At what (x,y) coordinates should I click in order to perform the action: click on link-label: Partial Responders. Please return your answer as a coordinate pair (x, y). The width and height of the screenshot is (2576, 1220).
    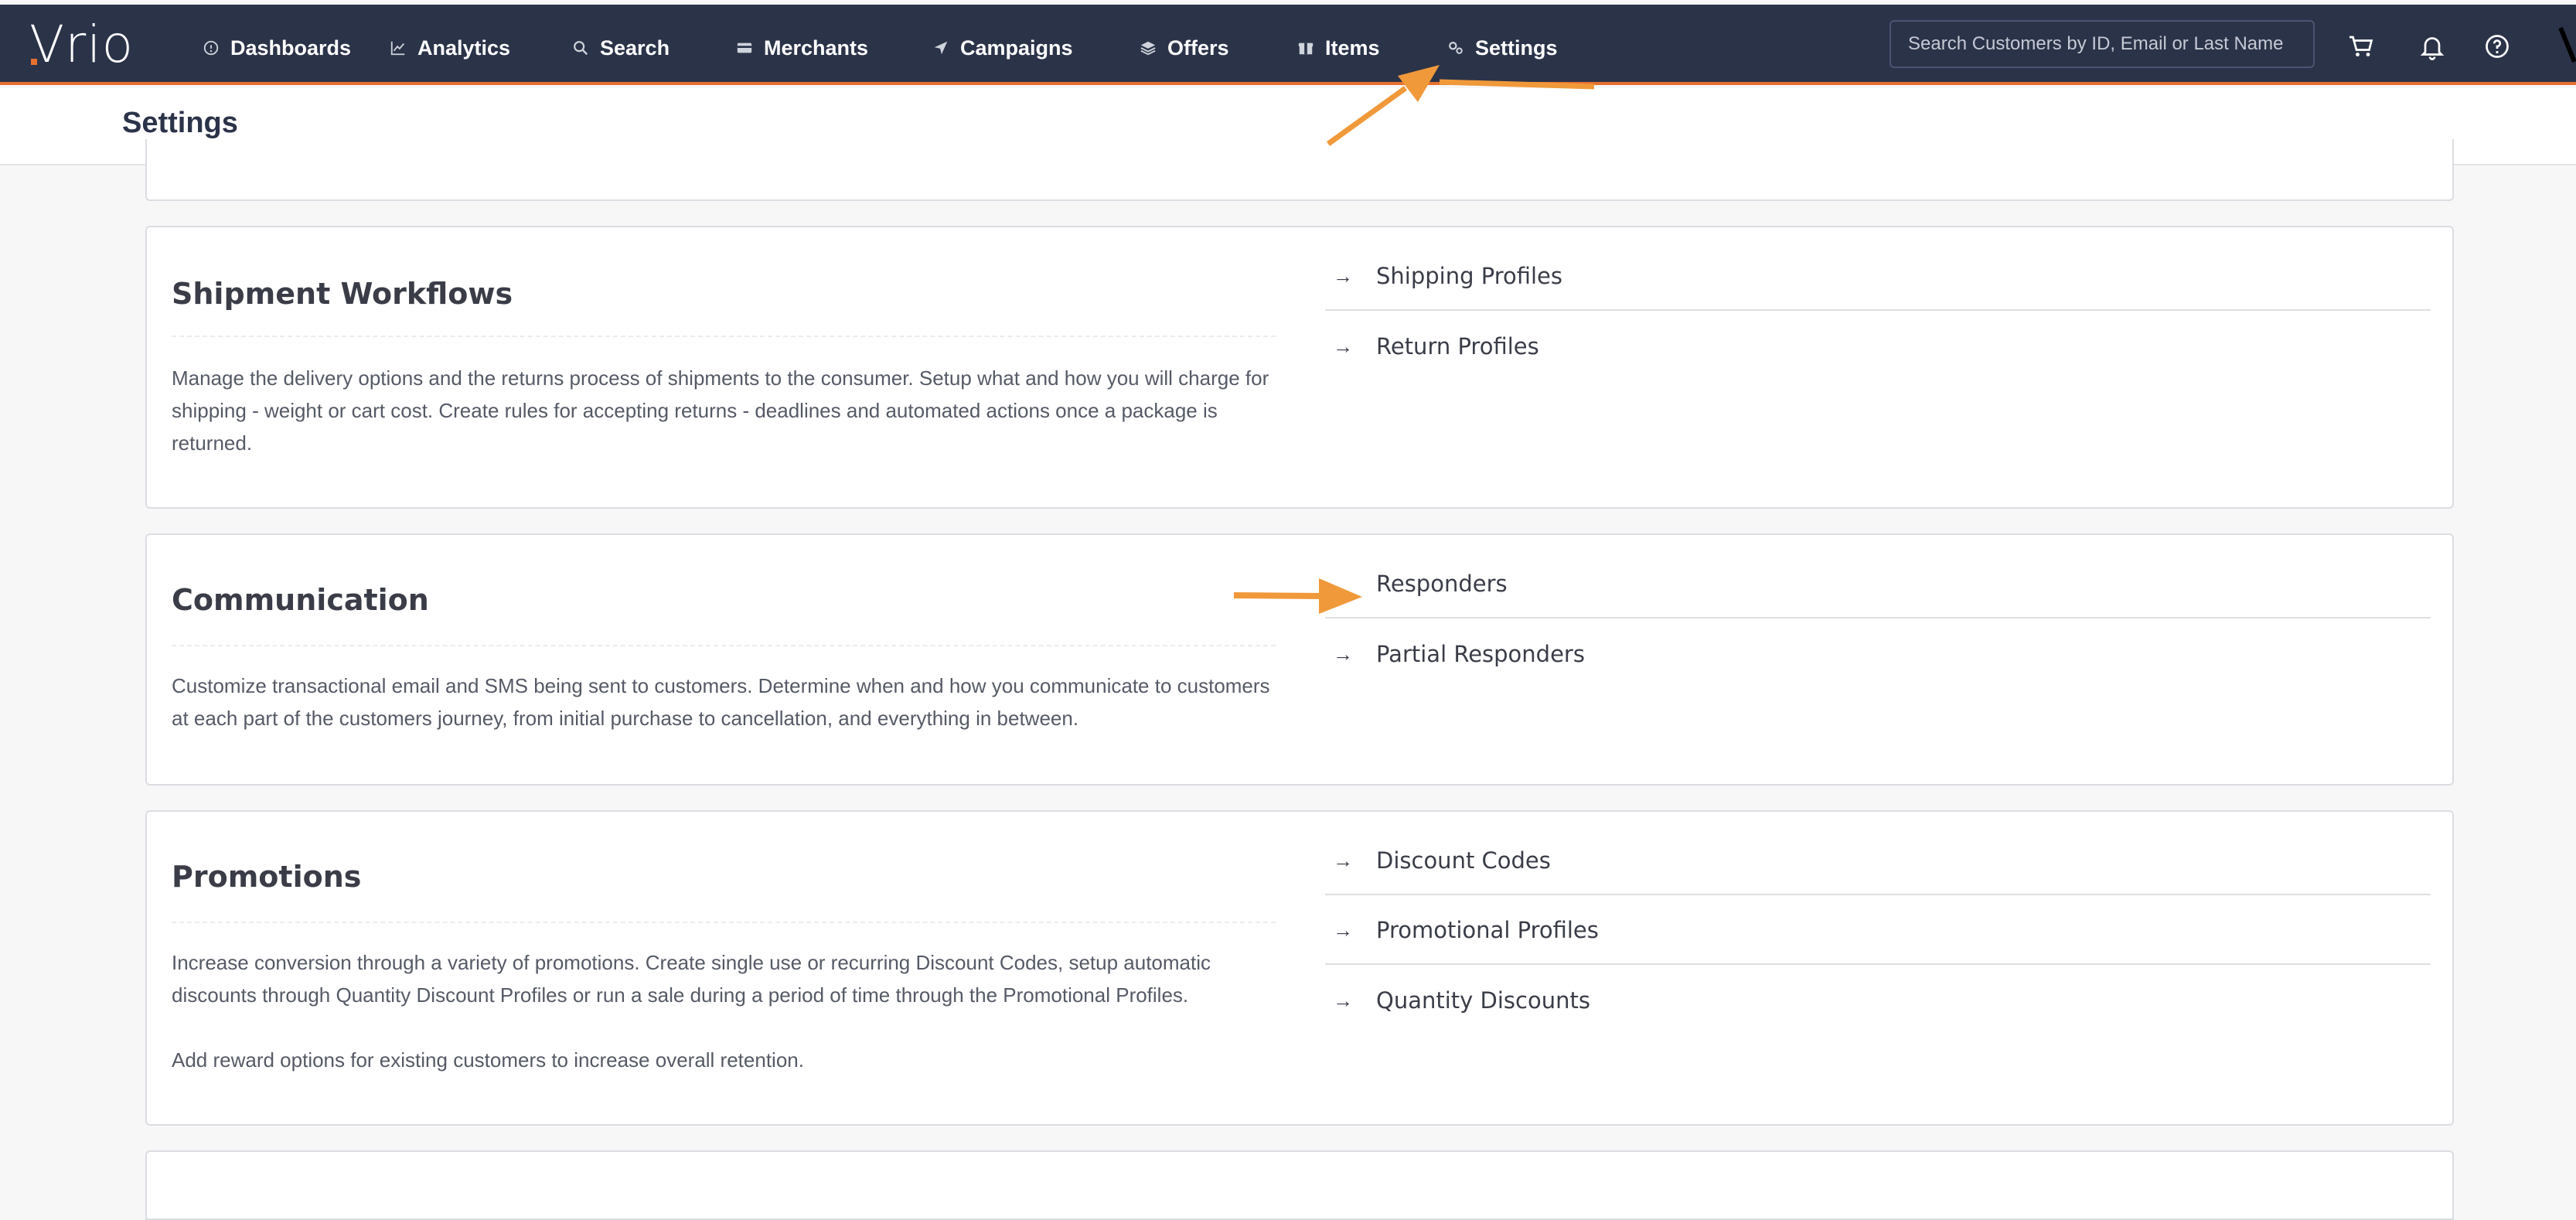
    Looking at the image, I should click on (1480, 654).